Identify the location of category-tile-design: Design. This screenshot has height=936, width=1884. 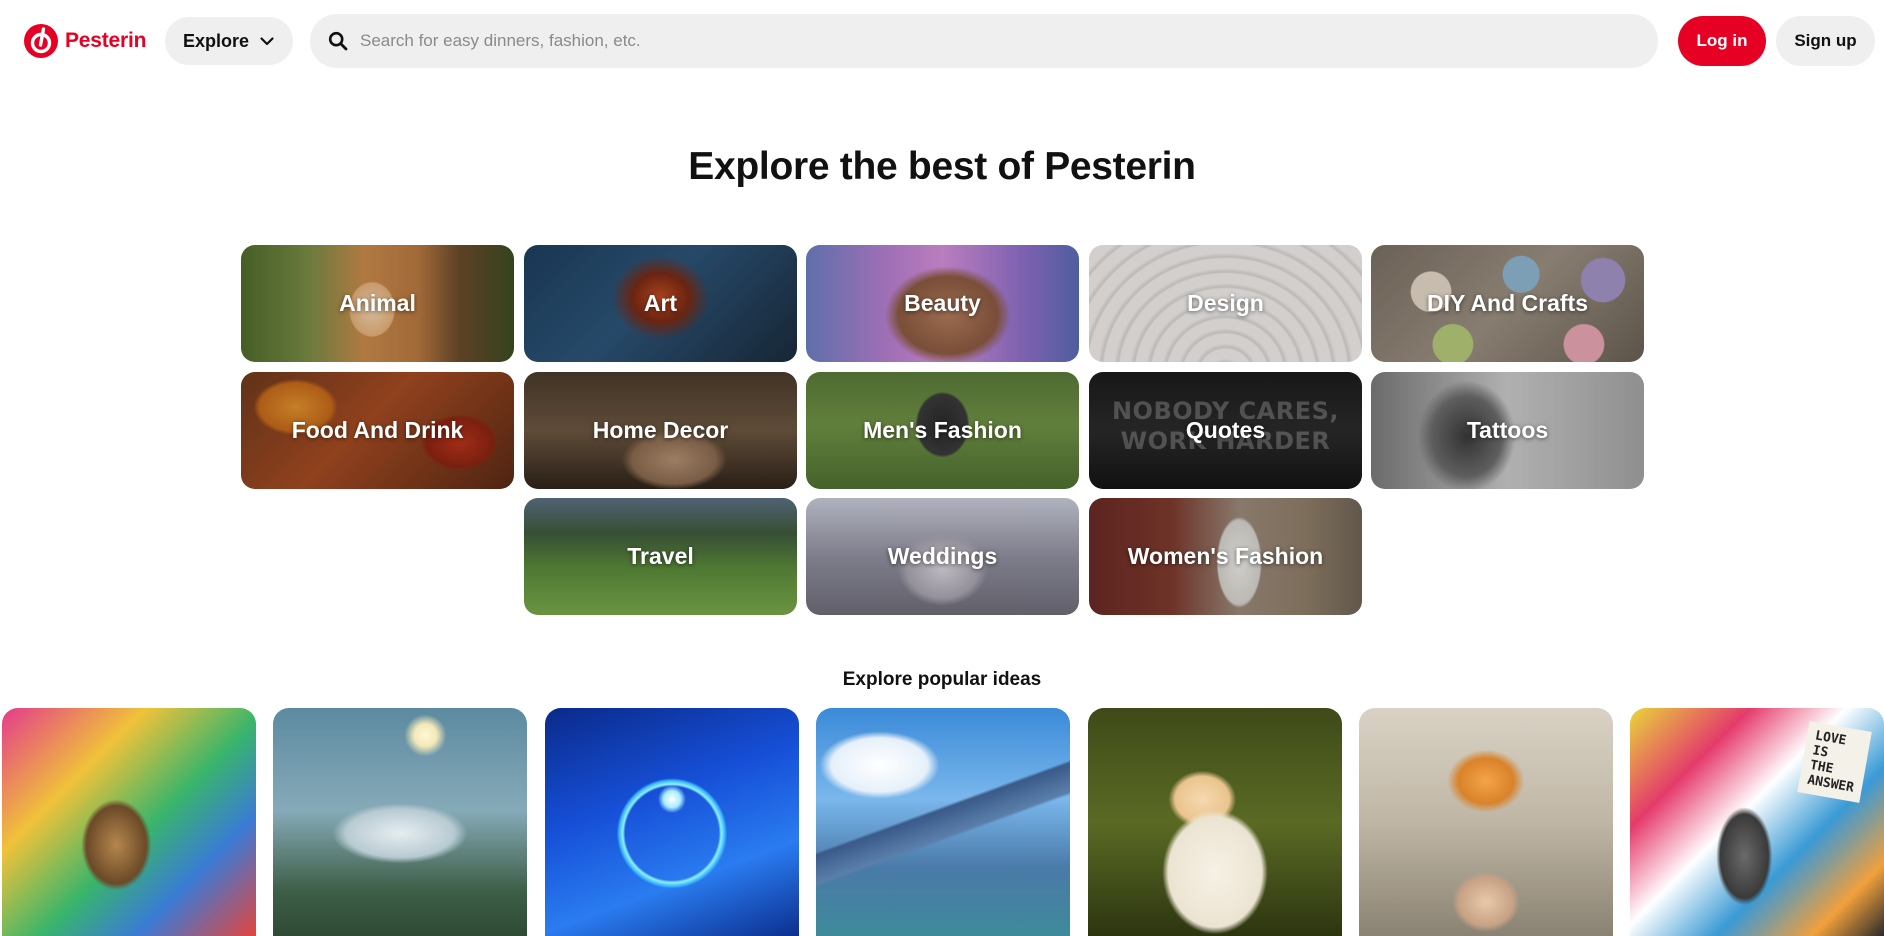
(1225, 303).